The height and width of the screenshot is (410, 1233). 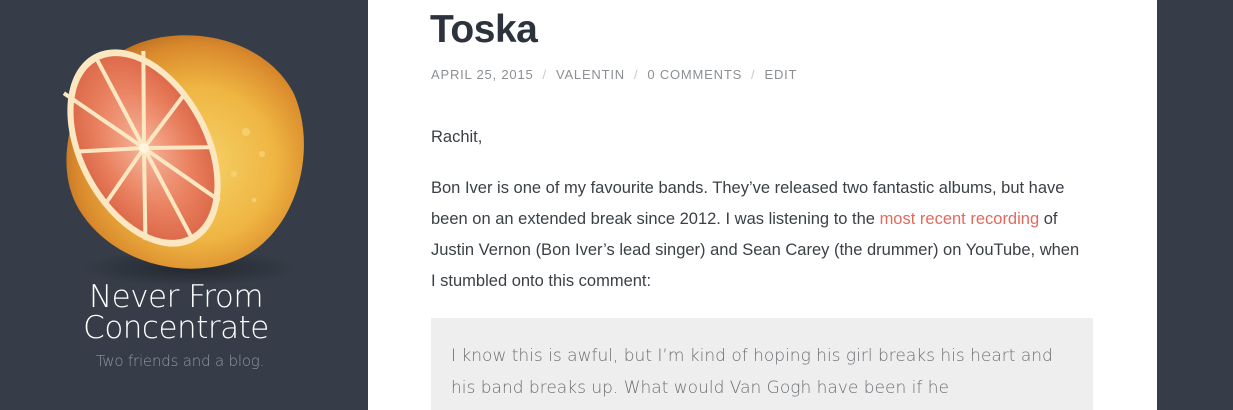 I want to click on site-title-line2: Concentrate, so click(x=176, y=328).